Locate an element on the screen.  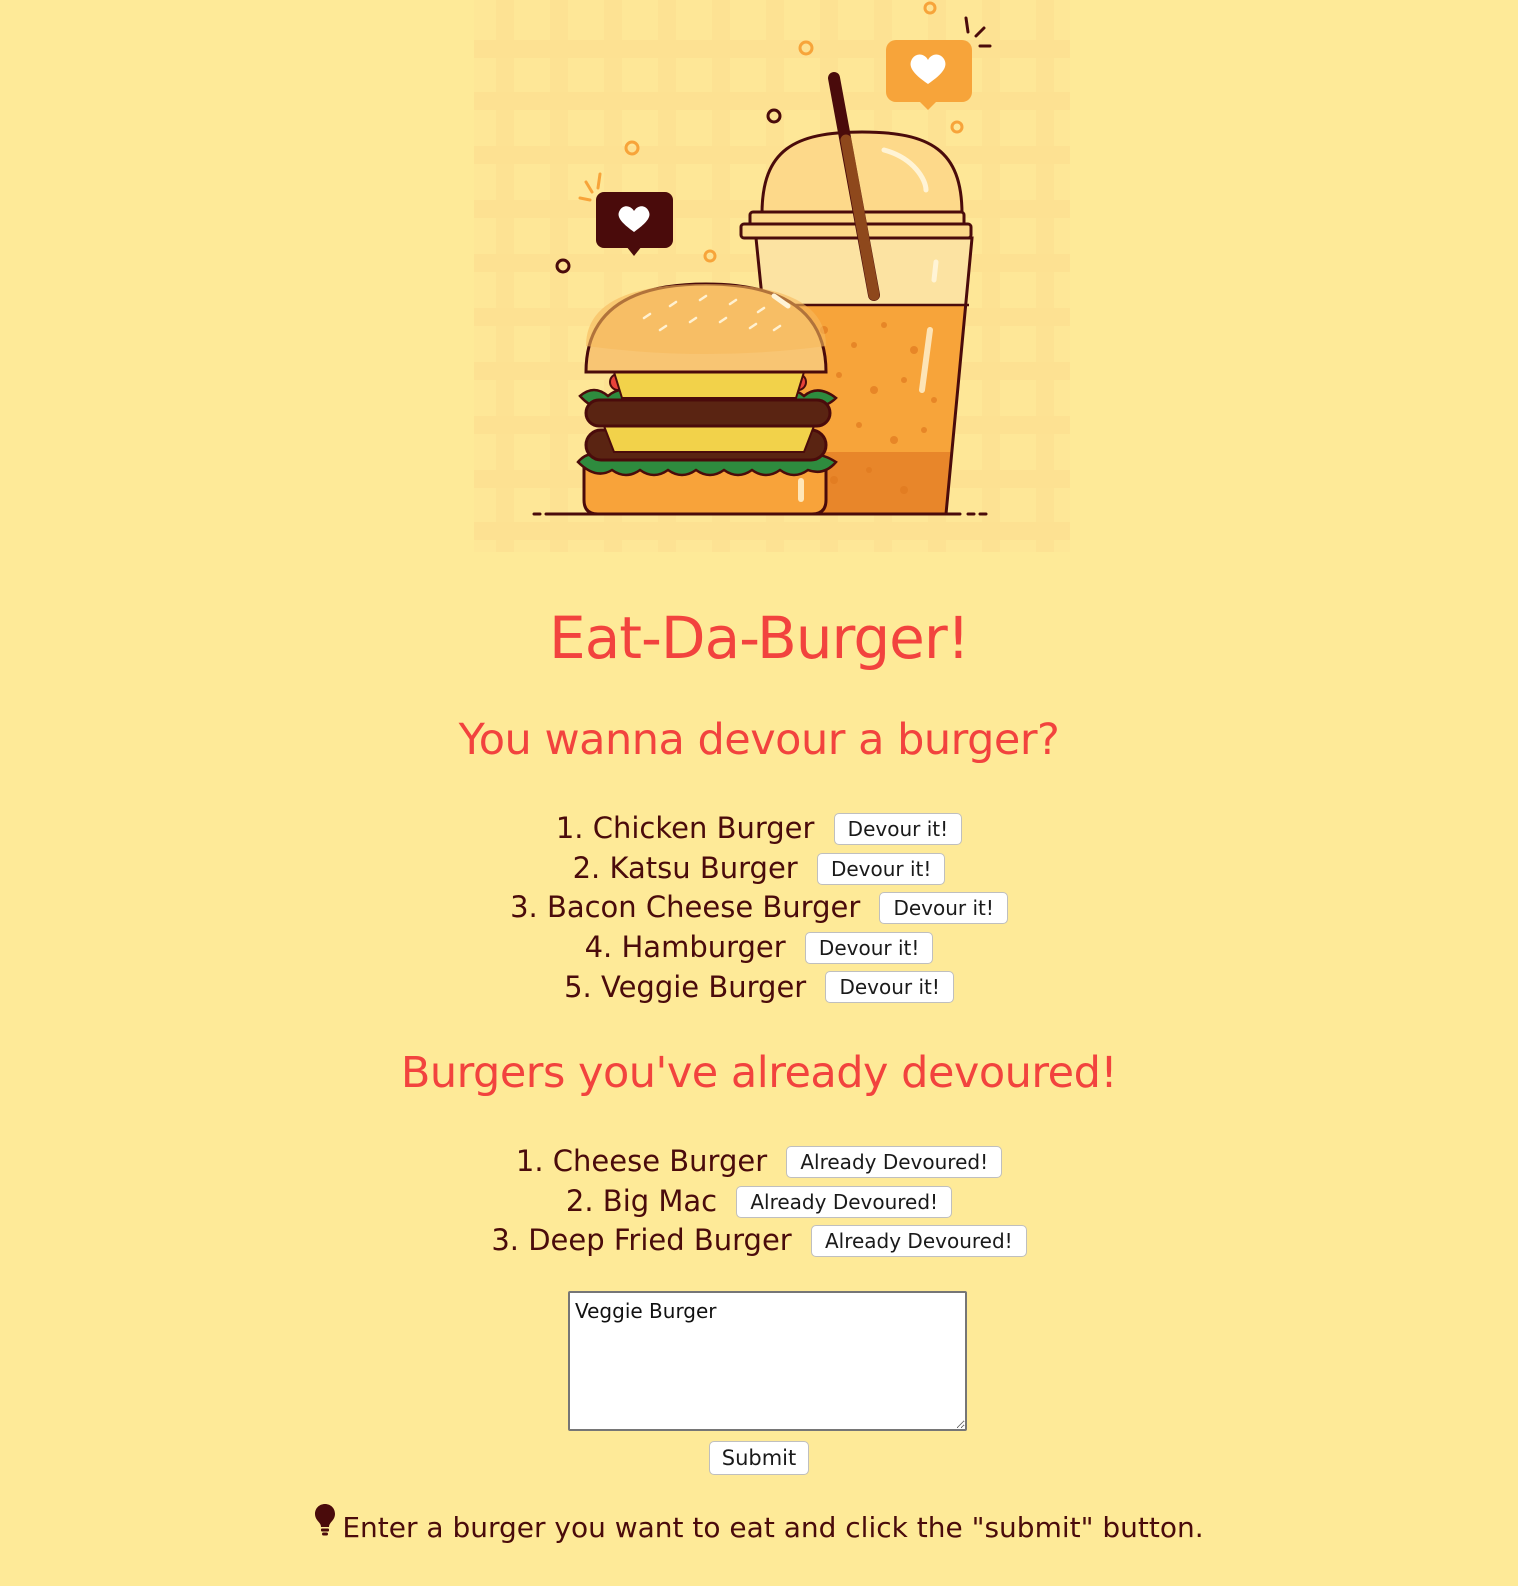
list-item: 1. Chicken Burger Devour it! is located at coordinates (759, 828).